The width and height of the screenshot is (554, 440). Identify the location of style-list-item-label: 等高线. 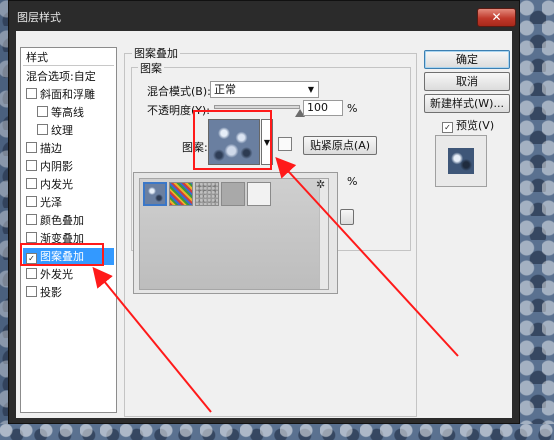
(67, 112).